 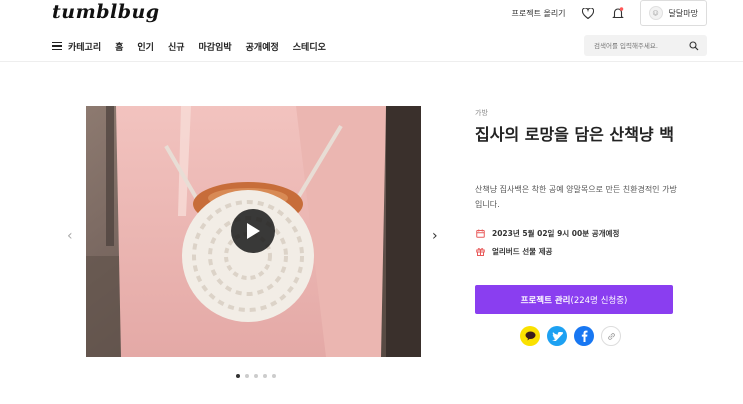 What do you see at coordinates (584, 336) in the screenshot?
I see `facebook-icon` at bounding box center [584, 336].